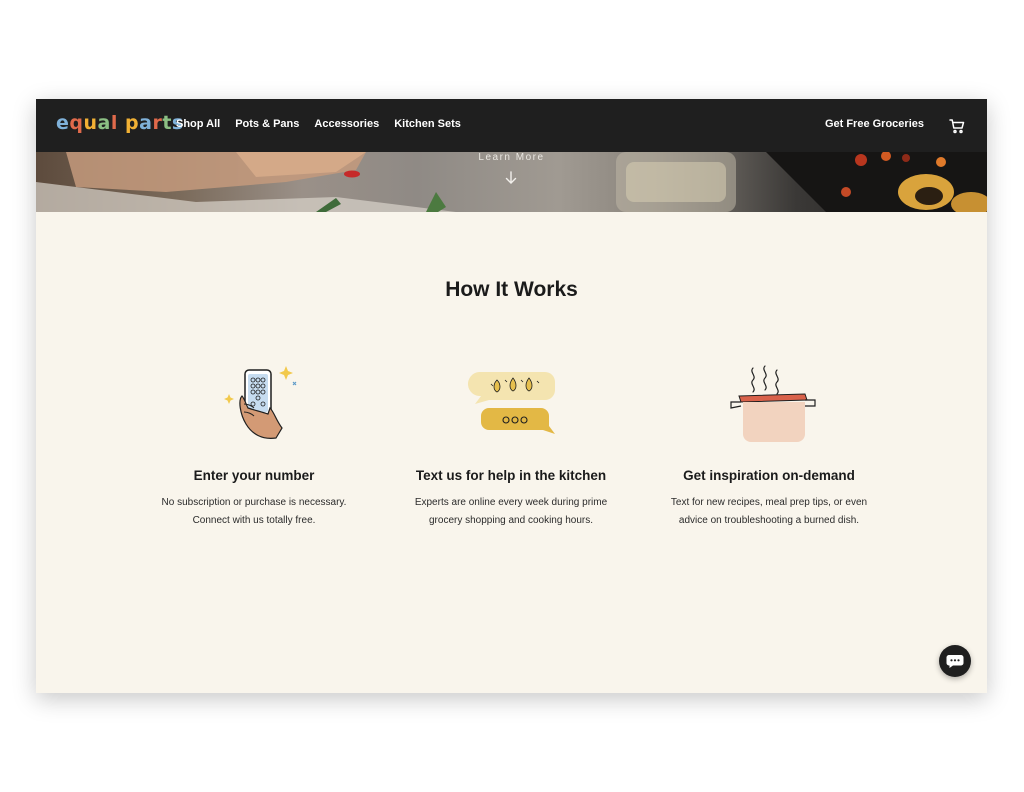  Describe the element at coordinates (167, 123) in the screenshot. I see `logo-letter: t` at that location.